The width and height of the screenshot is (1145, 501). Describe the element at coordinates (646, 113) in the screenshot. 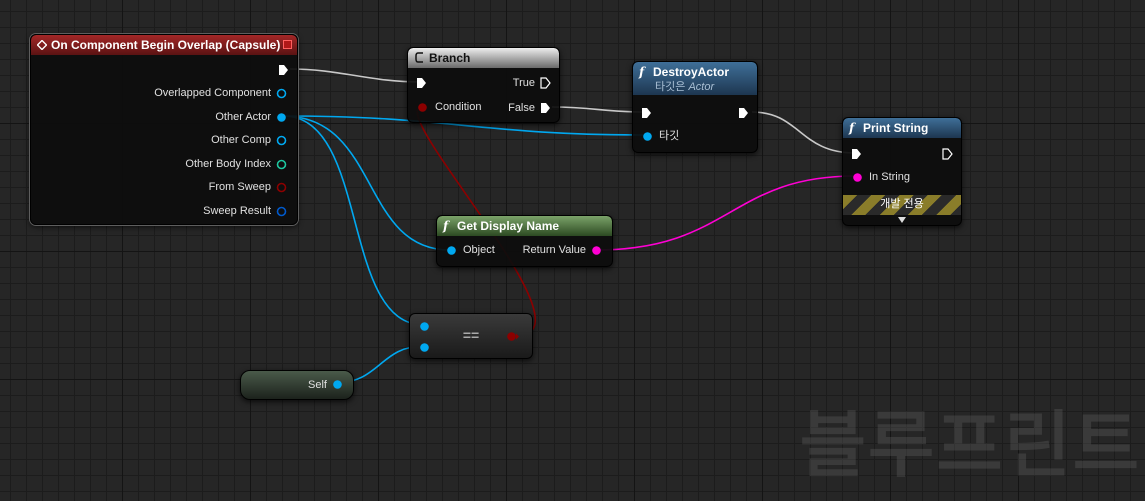

I see `destroy-exec-in-pin` at that location.